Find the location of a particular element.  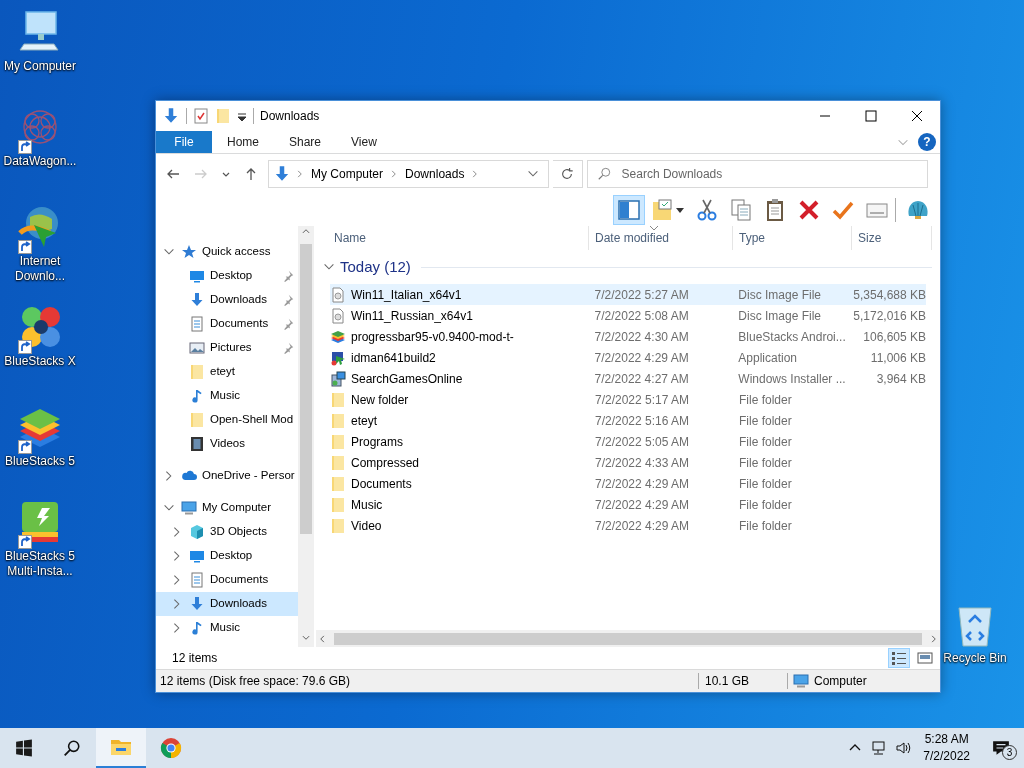

cube-icon is located at coordinates (197, 532).